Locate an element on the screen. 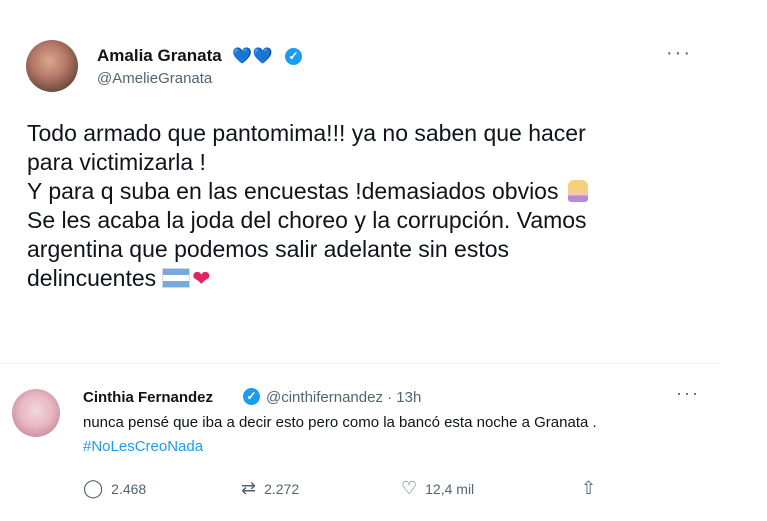 The image size is (767, 521). heart-icon: ♡ is located at coordinates (409, 488).